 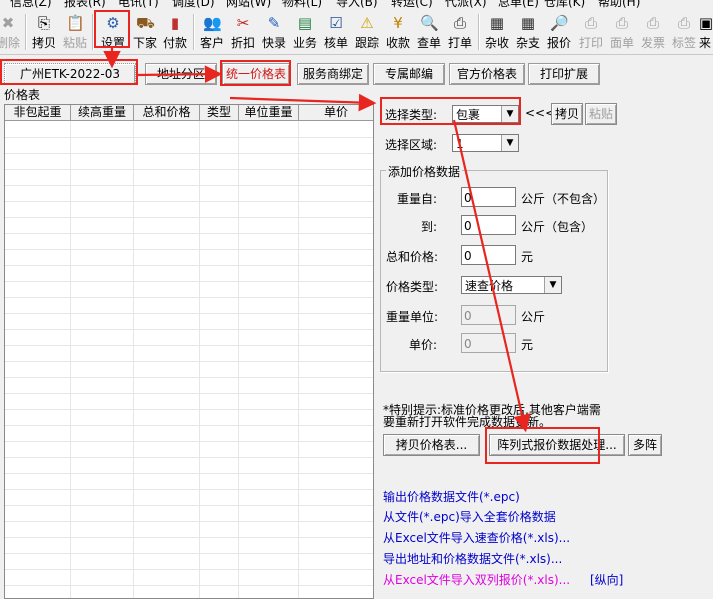 I want to click on arrow-unified-to-type, so click(x=303, y=102).